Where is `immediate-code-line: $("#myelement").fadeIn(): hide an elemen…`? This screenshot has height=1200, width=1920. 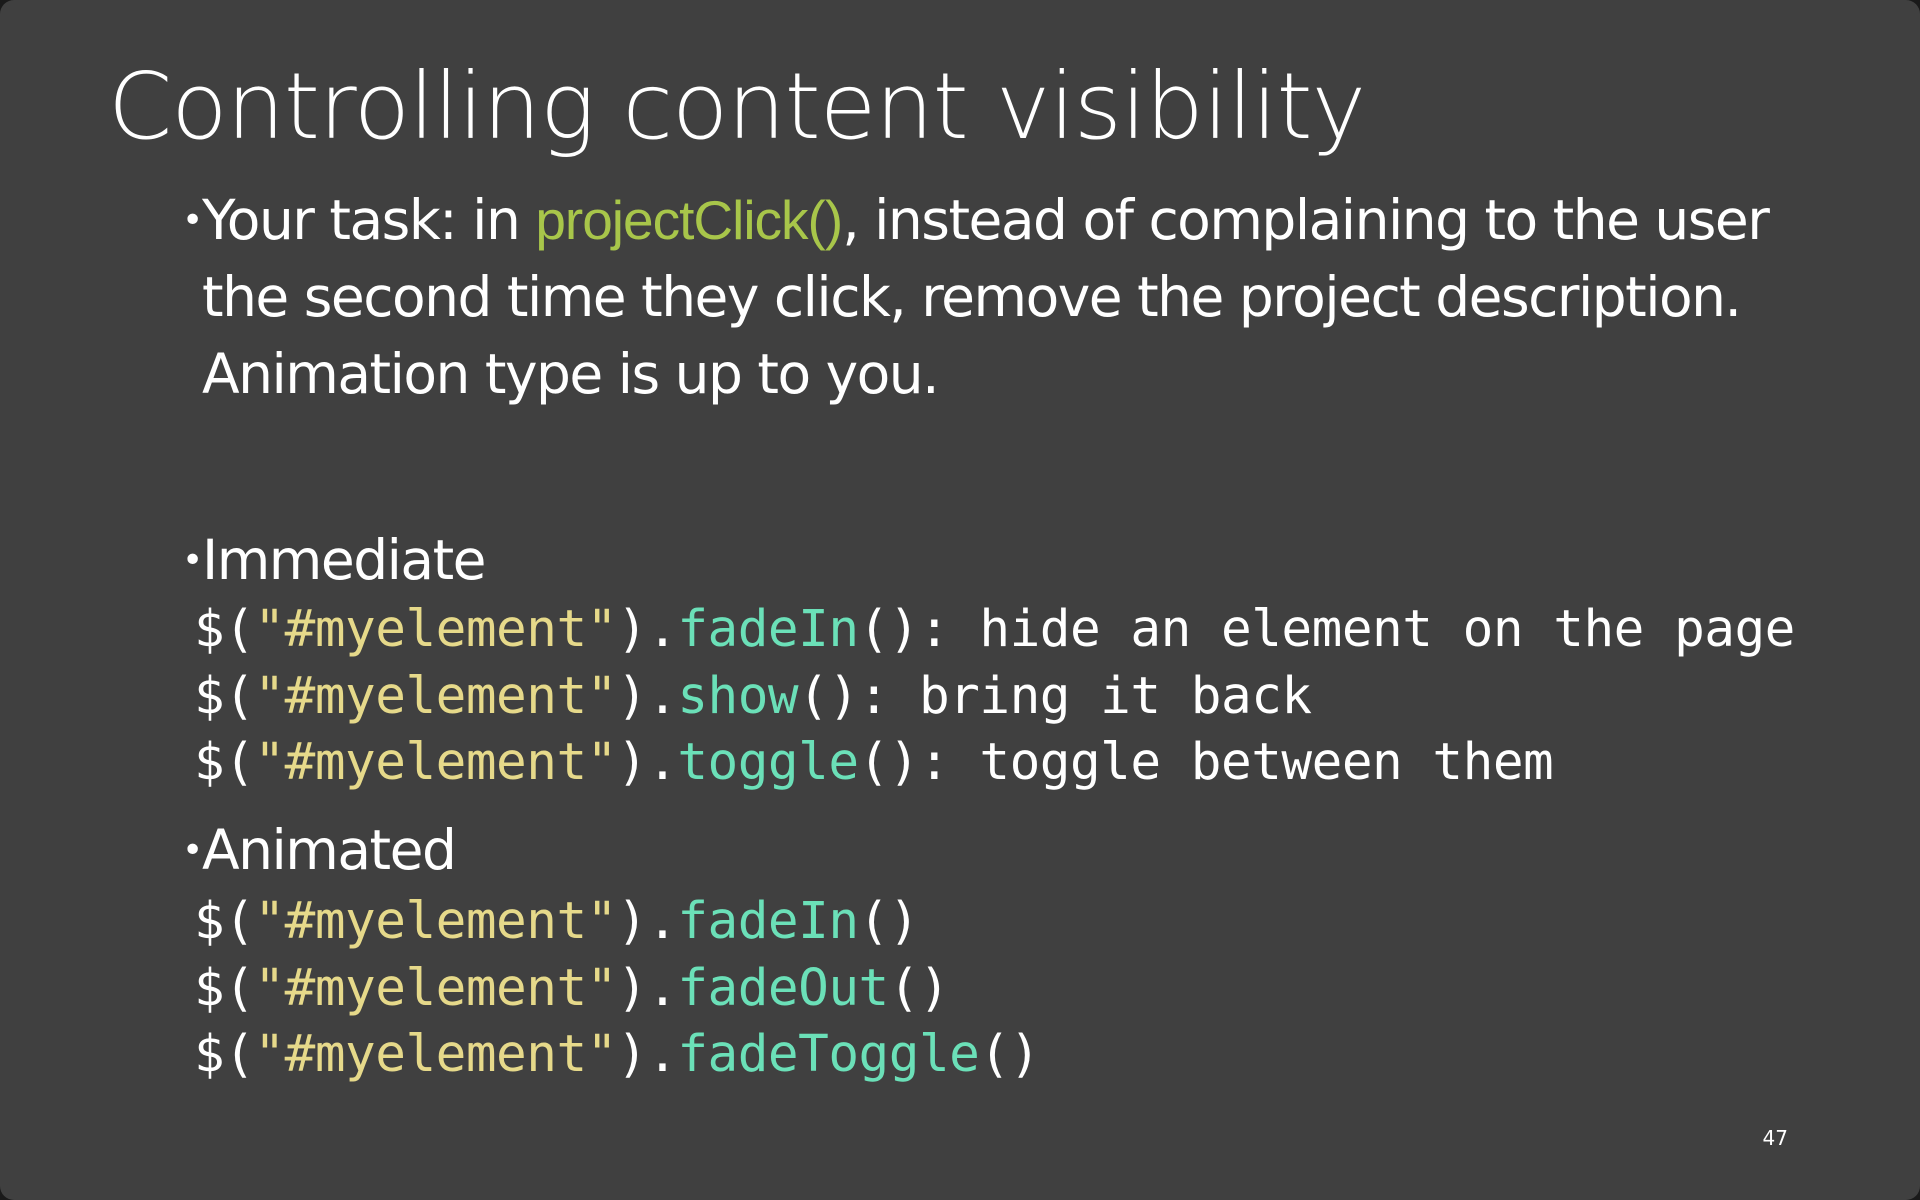
immediate-code-line: $("#myelement").fadeIn(): hide an elemen… is located at coordinates (994, 629).